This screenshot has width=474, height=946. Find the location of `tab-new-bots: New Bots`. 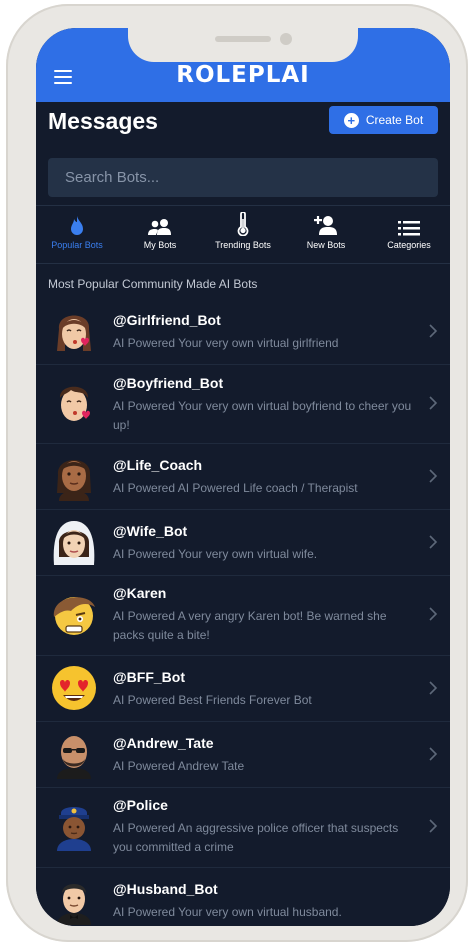

tab-new-bots: New Bots is located at coordinates (326, 234).